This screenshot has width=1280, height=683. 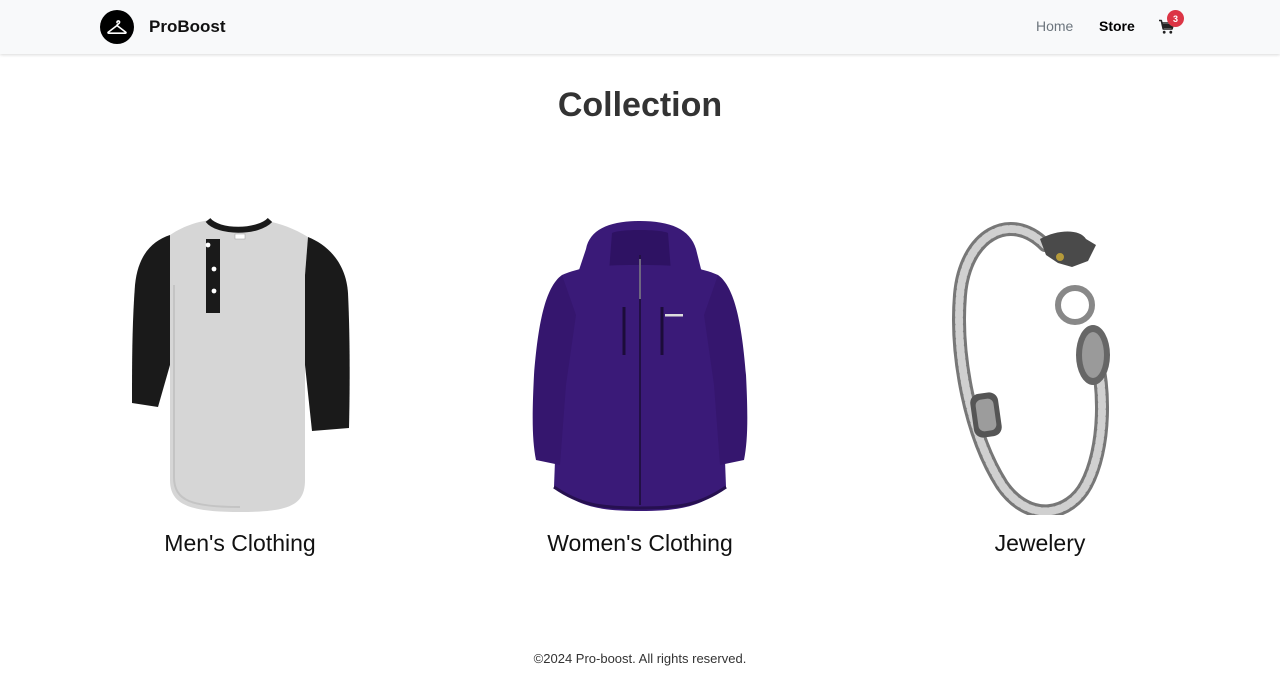 I want to click on navbar: ProBoost Home Store 3, so click(x=640, y=27).